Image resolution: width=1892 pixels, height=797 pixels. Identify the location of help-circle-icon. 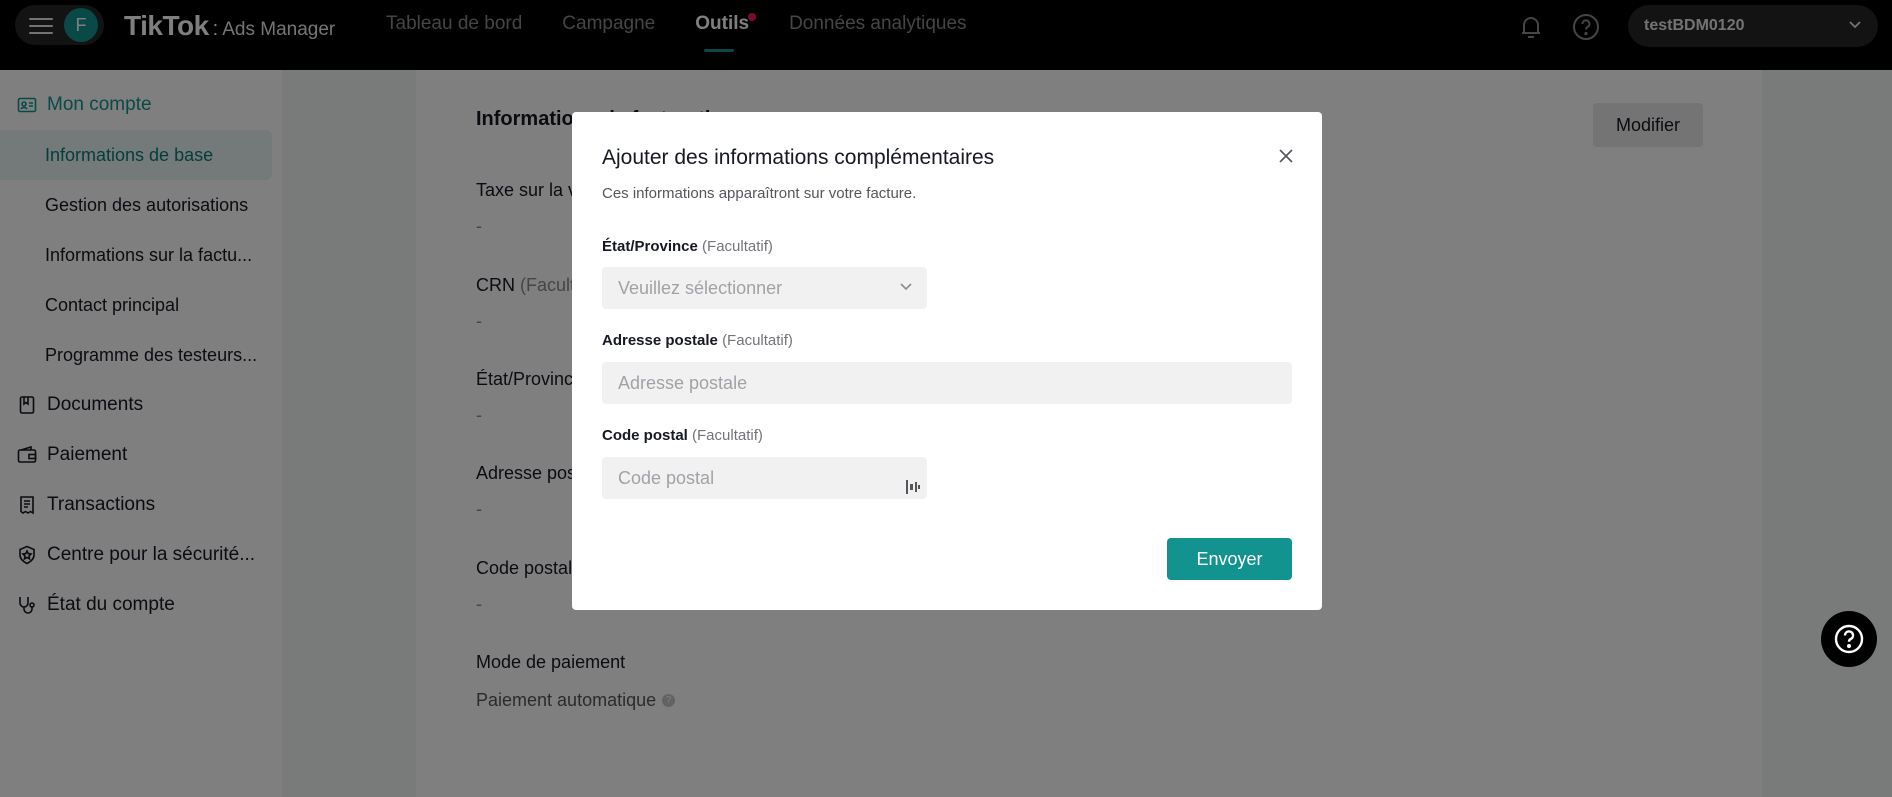
(1849, 639).